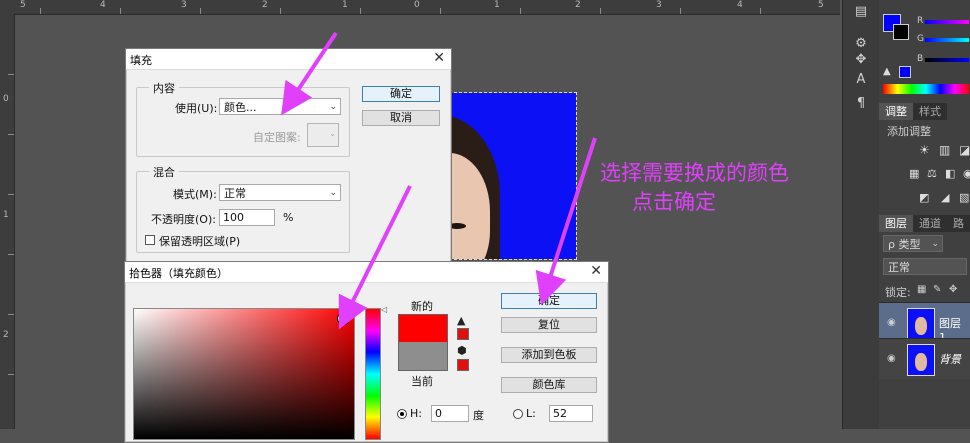 This screenshot has height=443, width=970. I want to click on opacity-label: 不透明度(O):, so click(183, 219).